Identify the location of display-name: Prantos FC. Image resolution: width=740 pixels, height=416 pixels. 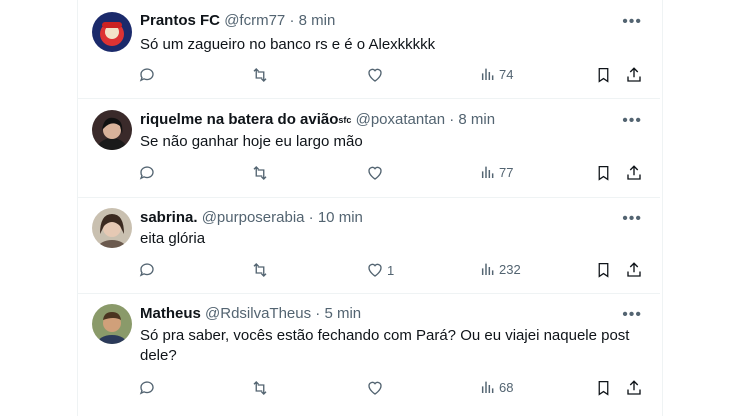
(180, 20).